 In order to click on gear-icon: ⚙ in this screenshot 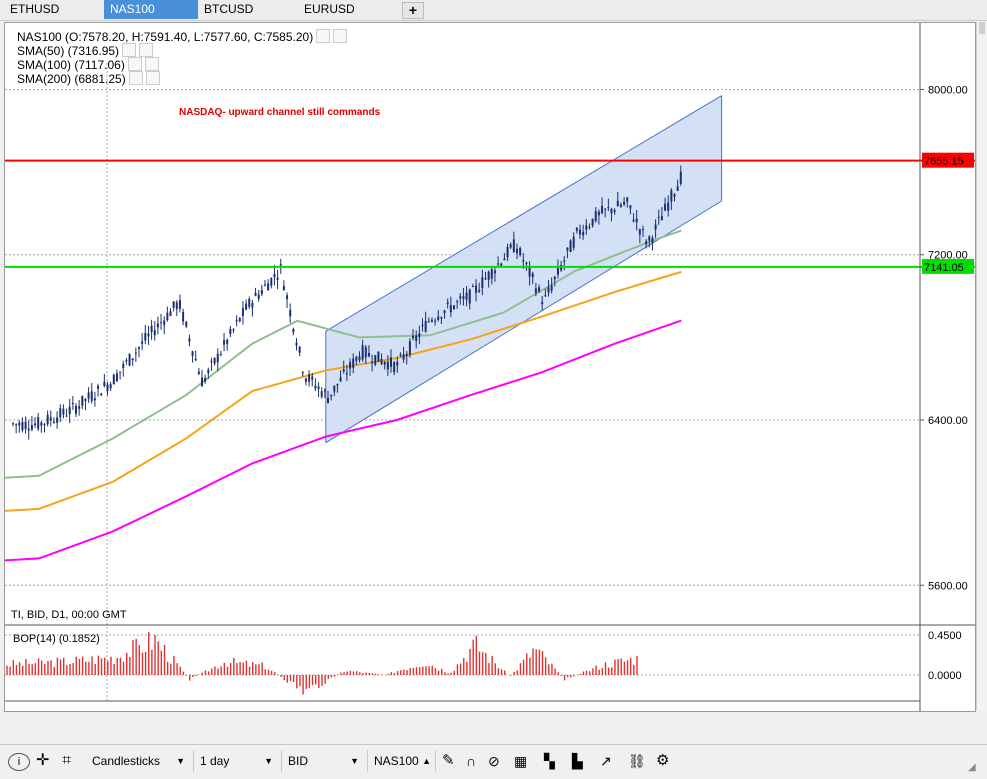, I will do `click(662, 761)`.